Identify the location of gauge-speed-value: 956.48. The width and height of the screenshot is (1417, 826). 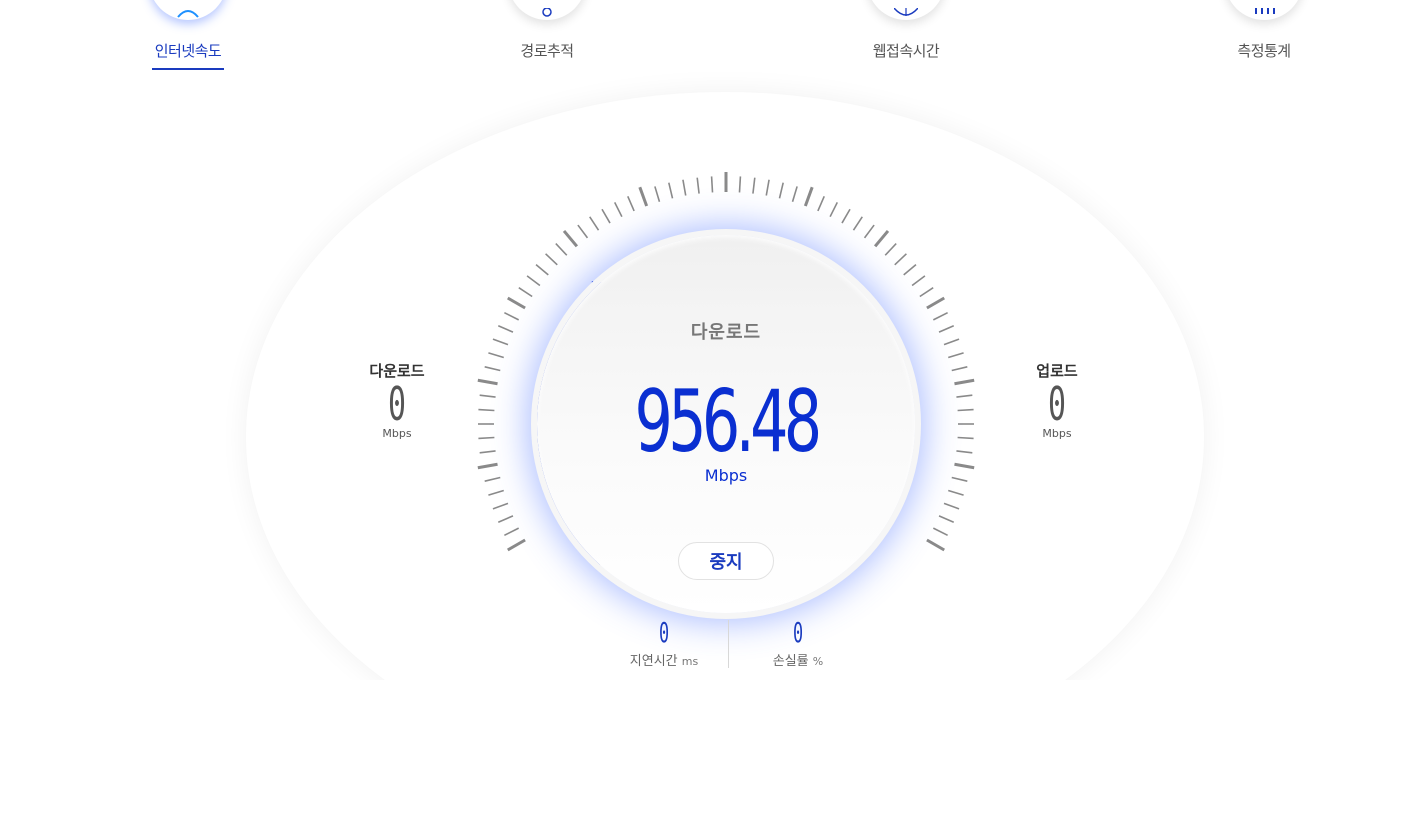
(728, 422).